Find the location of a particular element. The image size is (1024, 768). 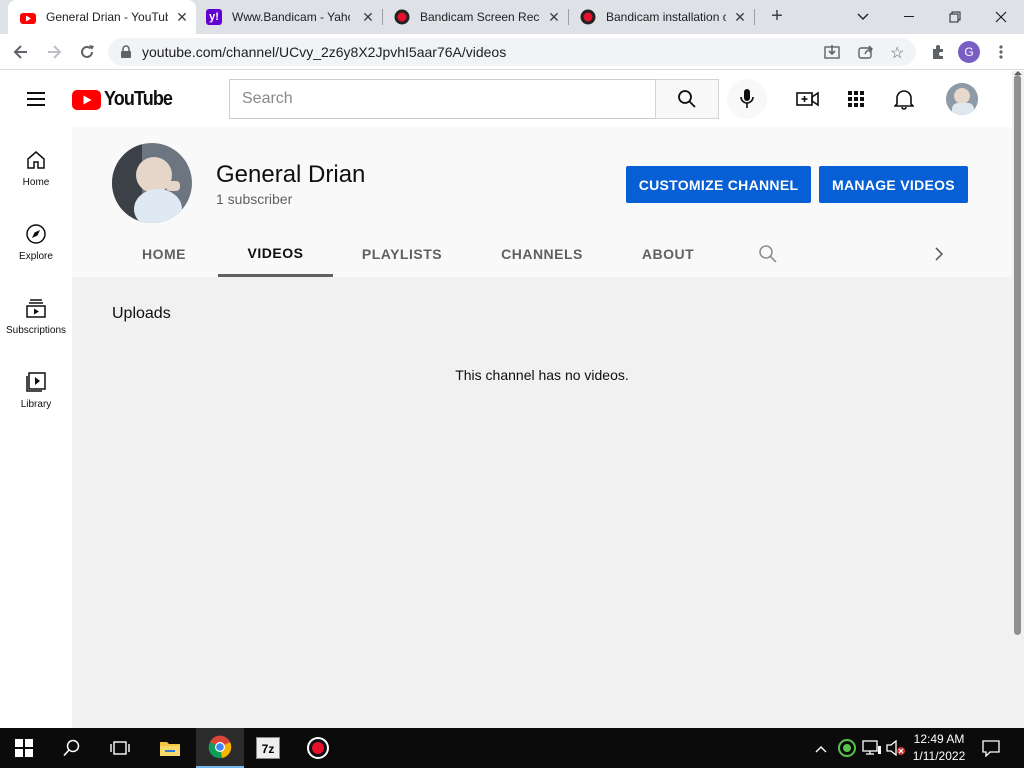

window-close-icon is located at coordinates (1001, 17).